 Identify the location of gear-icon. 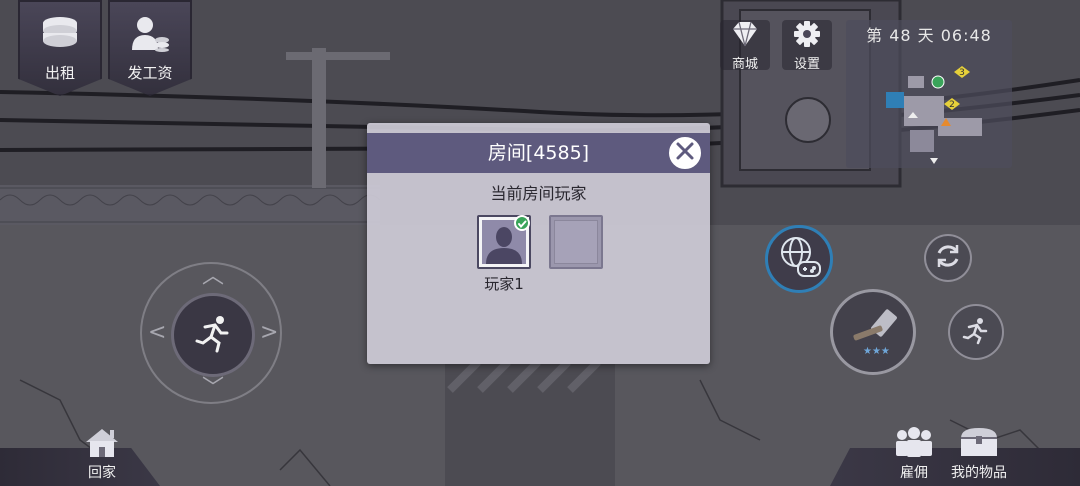
(807, 36).